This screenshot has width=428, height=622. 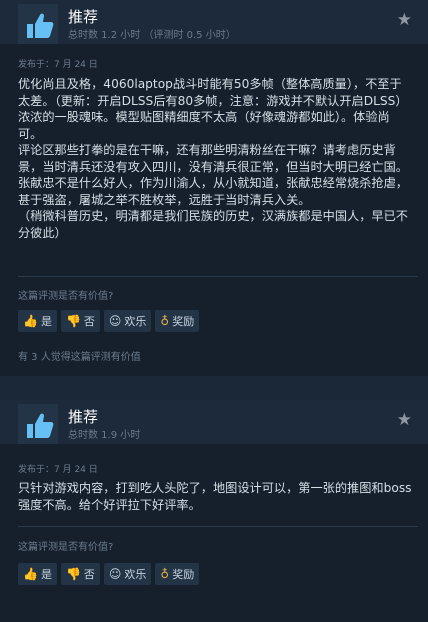 What do you see at coordinates (214, 22) in the screenshot?
I see `review-header: 推荐 总时数 1.2 小时 （评测时 0.5 小时） ★` at bounding box center [214, 22].